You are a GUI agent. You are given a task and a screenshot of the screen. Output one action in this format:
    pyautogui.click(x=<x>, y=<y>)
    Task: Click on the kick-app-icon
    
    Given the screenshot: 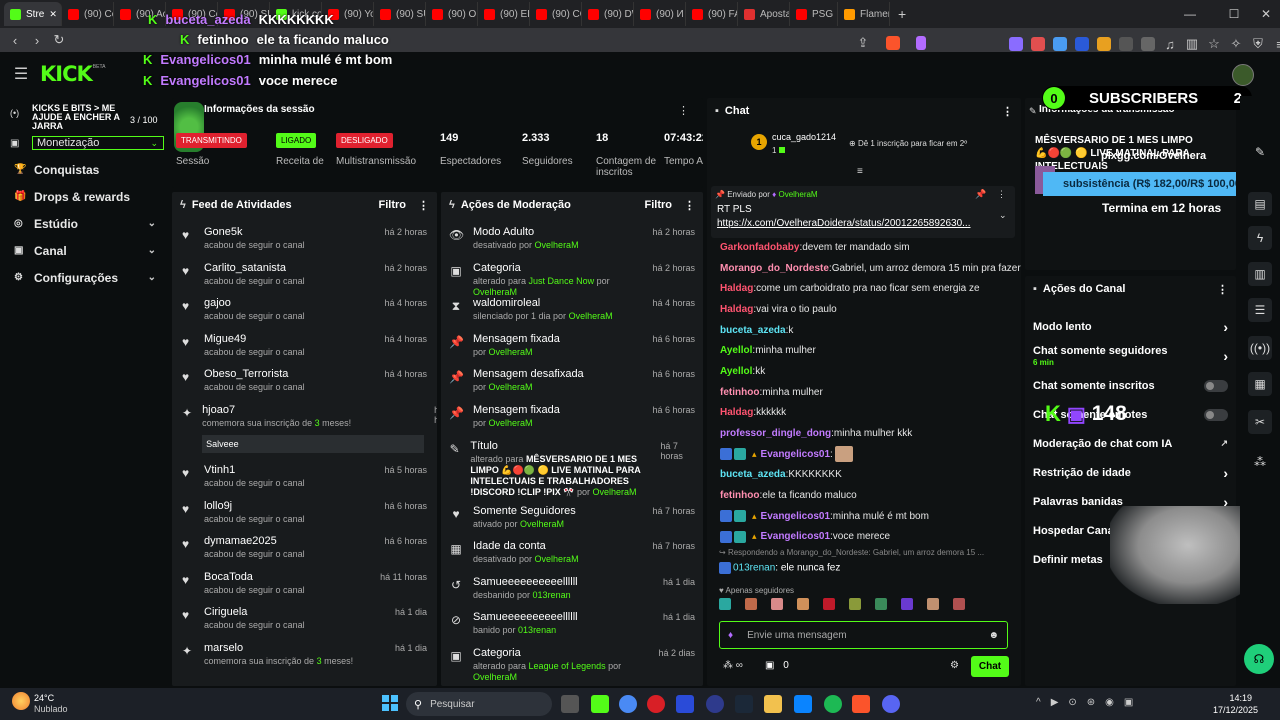 What is the action you would take?
    pyautogui.click(x=600, y=704)
    